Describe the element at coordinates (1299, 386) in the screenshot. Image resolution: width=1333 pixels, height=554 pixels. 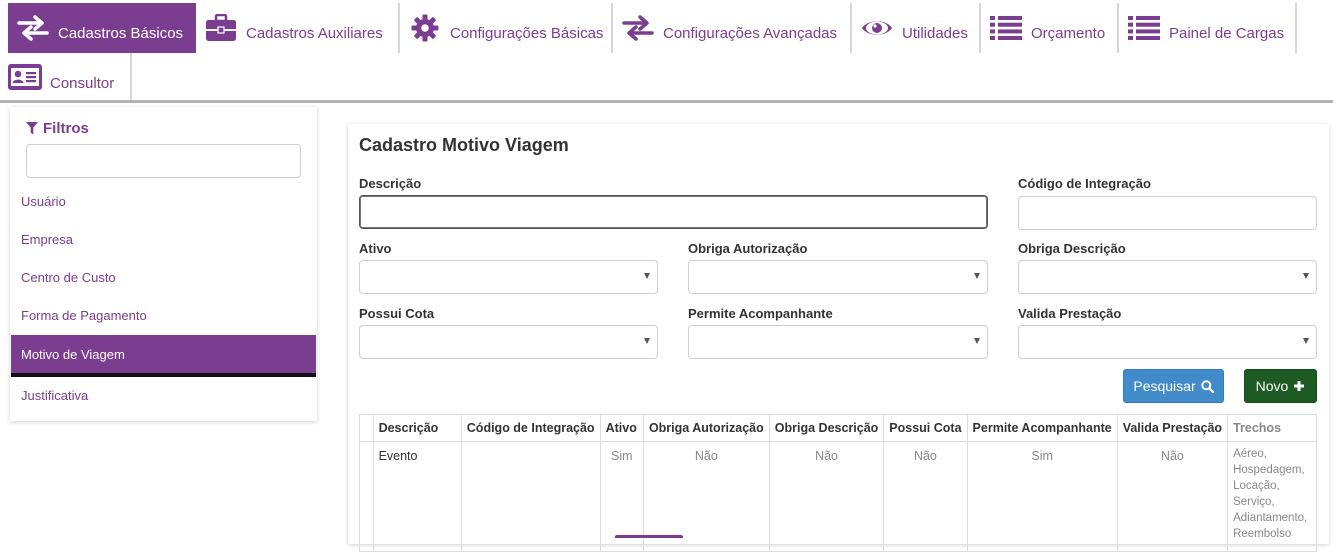
I see `plus-icon` at that location.